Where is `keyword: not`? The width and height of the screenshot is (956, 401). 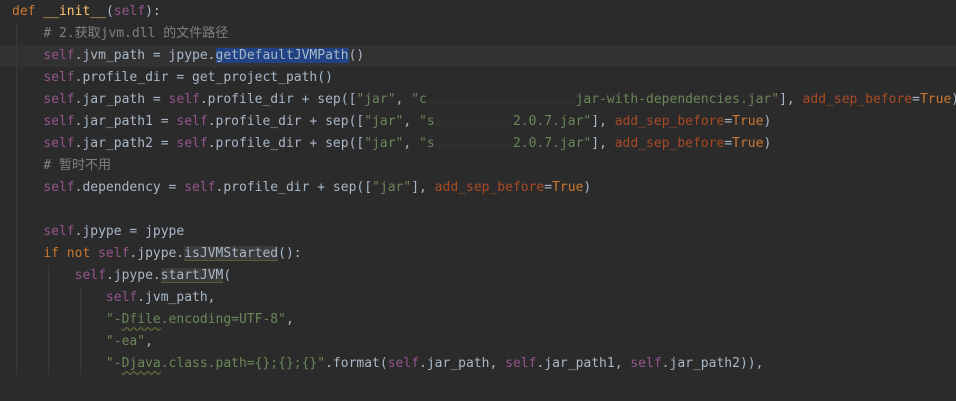
keyword: not is located at coordinates (78, 253).